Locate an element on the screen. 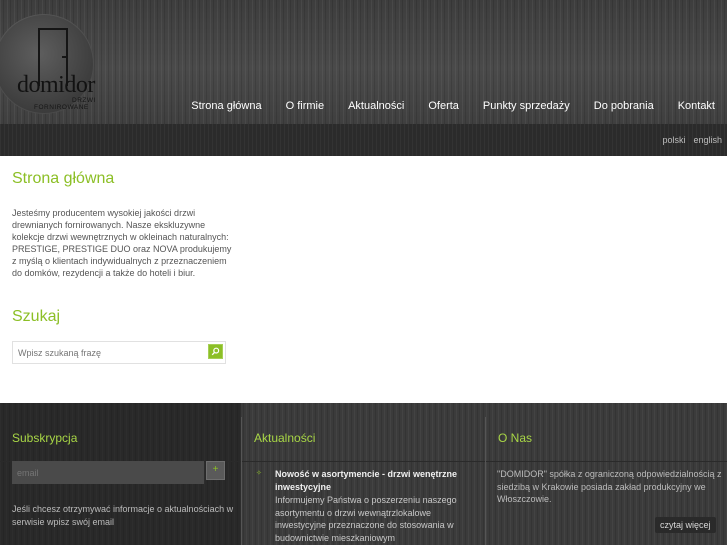 This screenshot has width=727, height=545. language-link-polish: polski is located at coordinates (673, 140).